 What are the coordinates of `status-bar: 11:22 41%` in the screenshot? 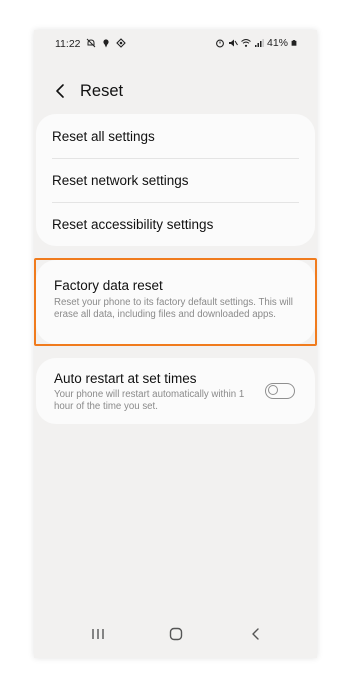 It's located at (175, 43).